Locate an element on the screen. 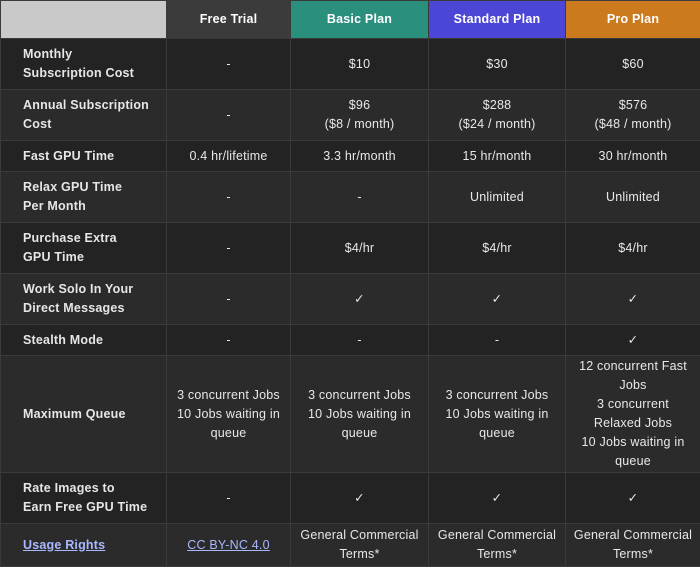 Image resolution: width=700 pixels, height=567 pixels. cell-basic: 3 concurrent Jobs10 Jobs waiting inqueue is located at coordinates (360, 414).